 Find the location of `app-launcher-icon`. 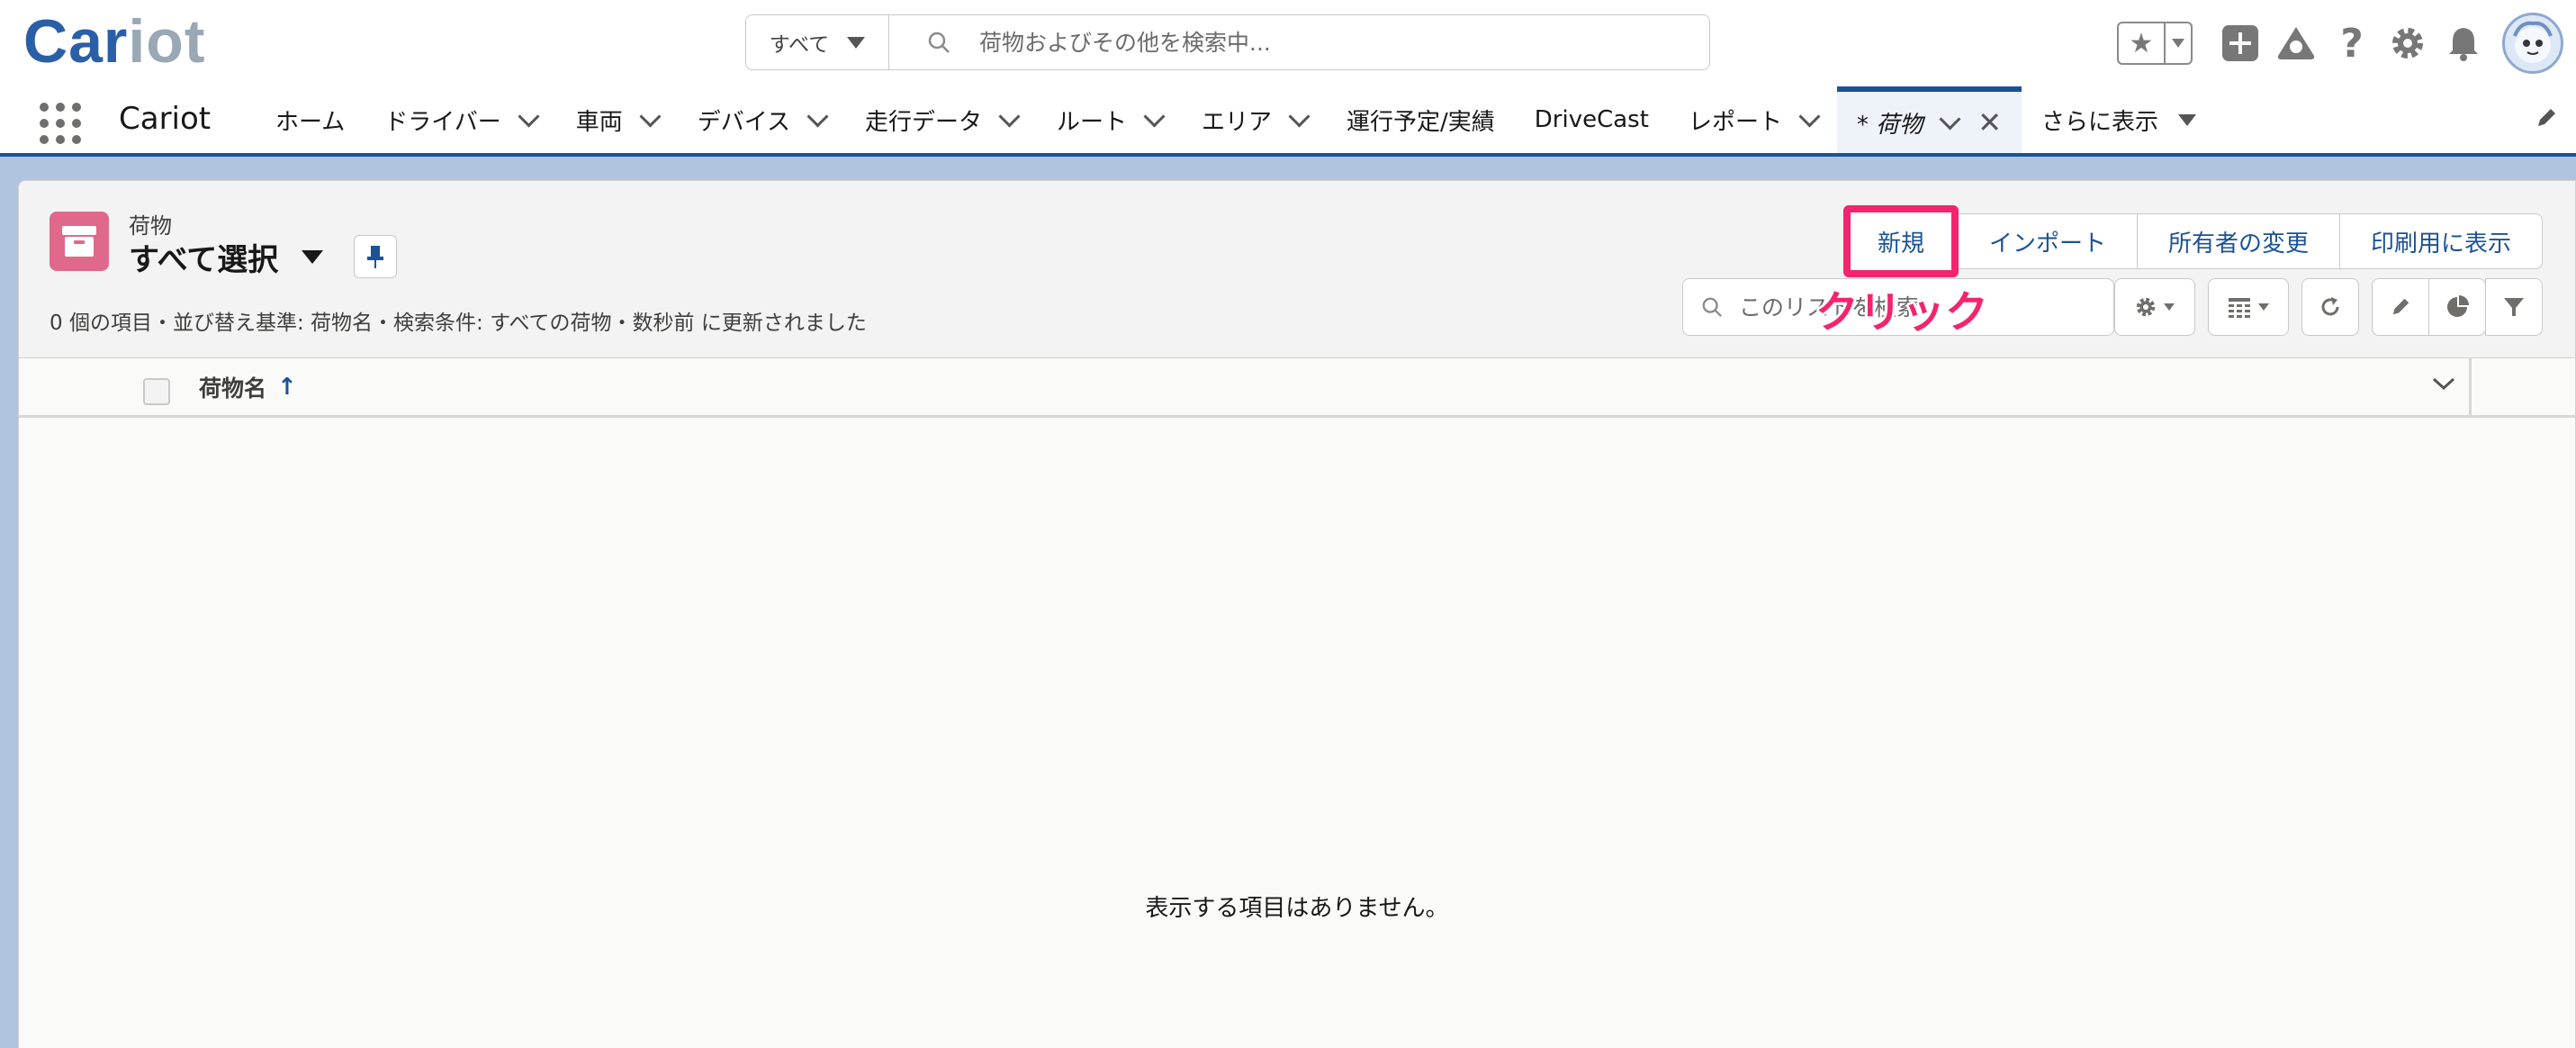

app-launcher-icon is located at coordinates (60, 123).